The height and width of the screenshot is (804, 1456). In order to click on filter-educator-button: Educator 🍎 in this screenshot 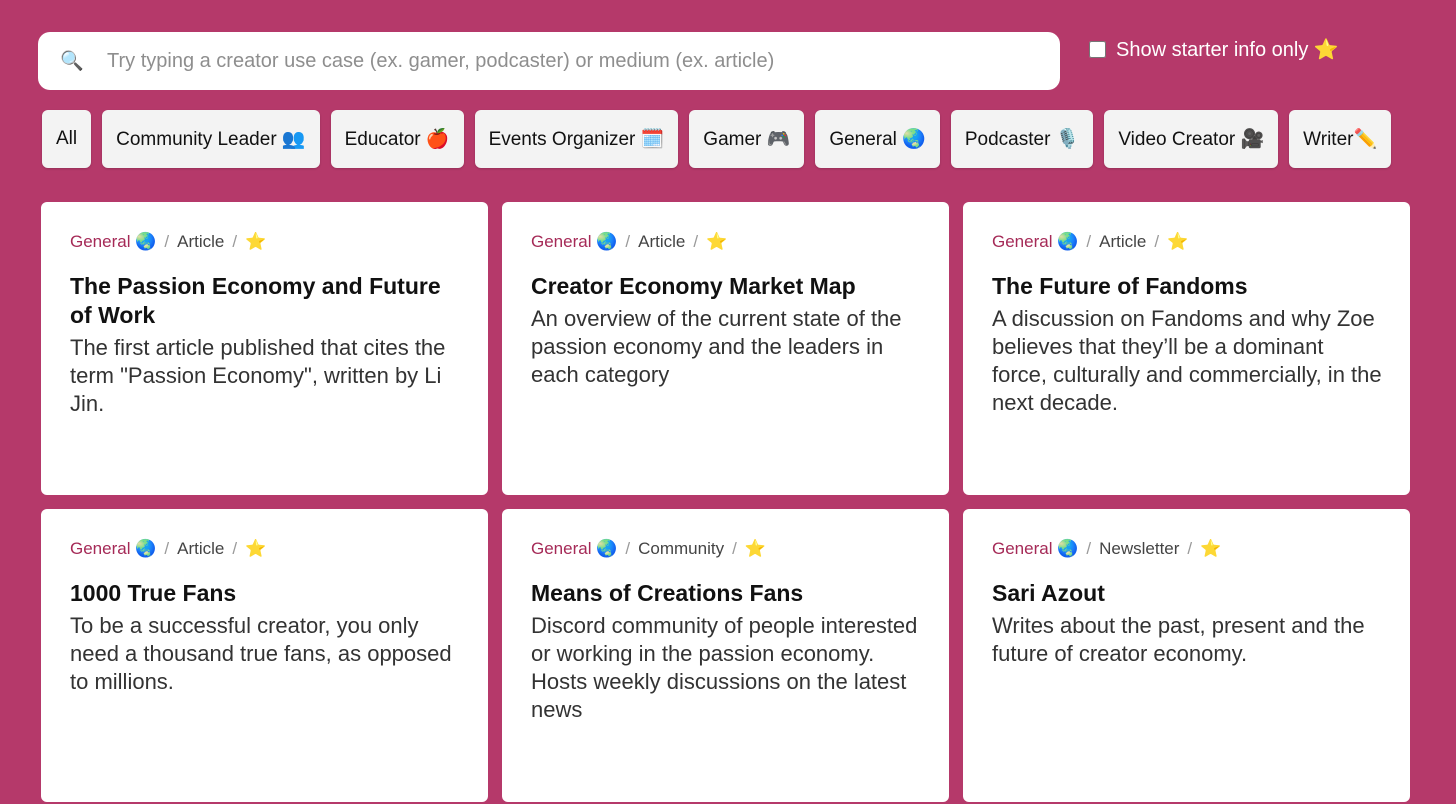, I will do `click(397, 139)`.